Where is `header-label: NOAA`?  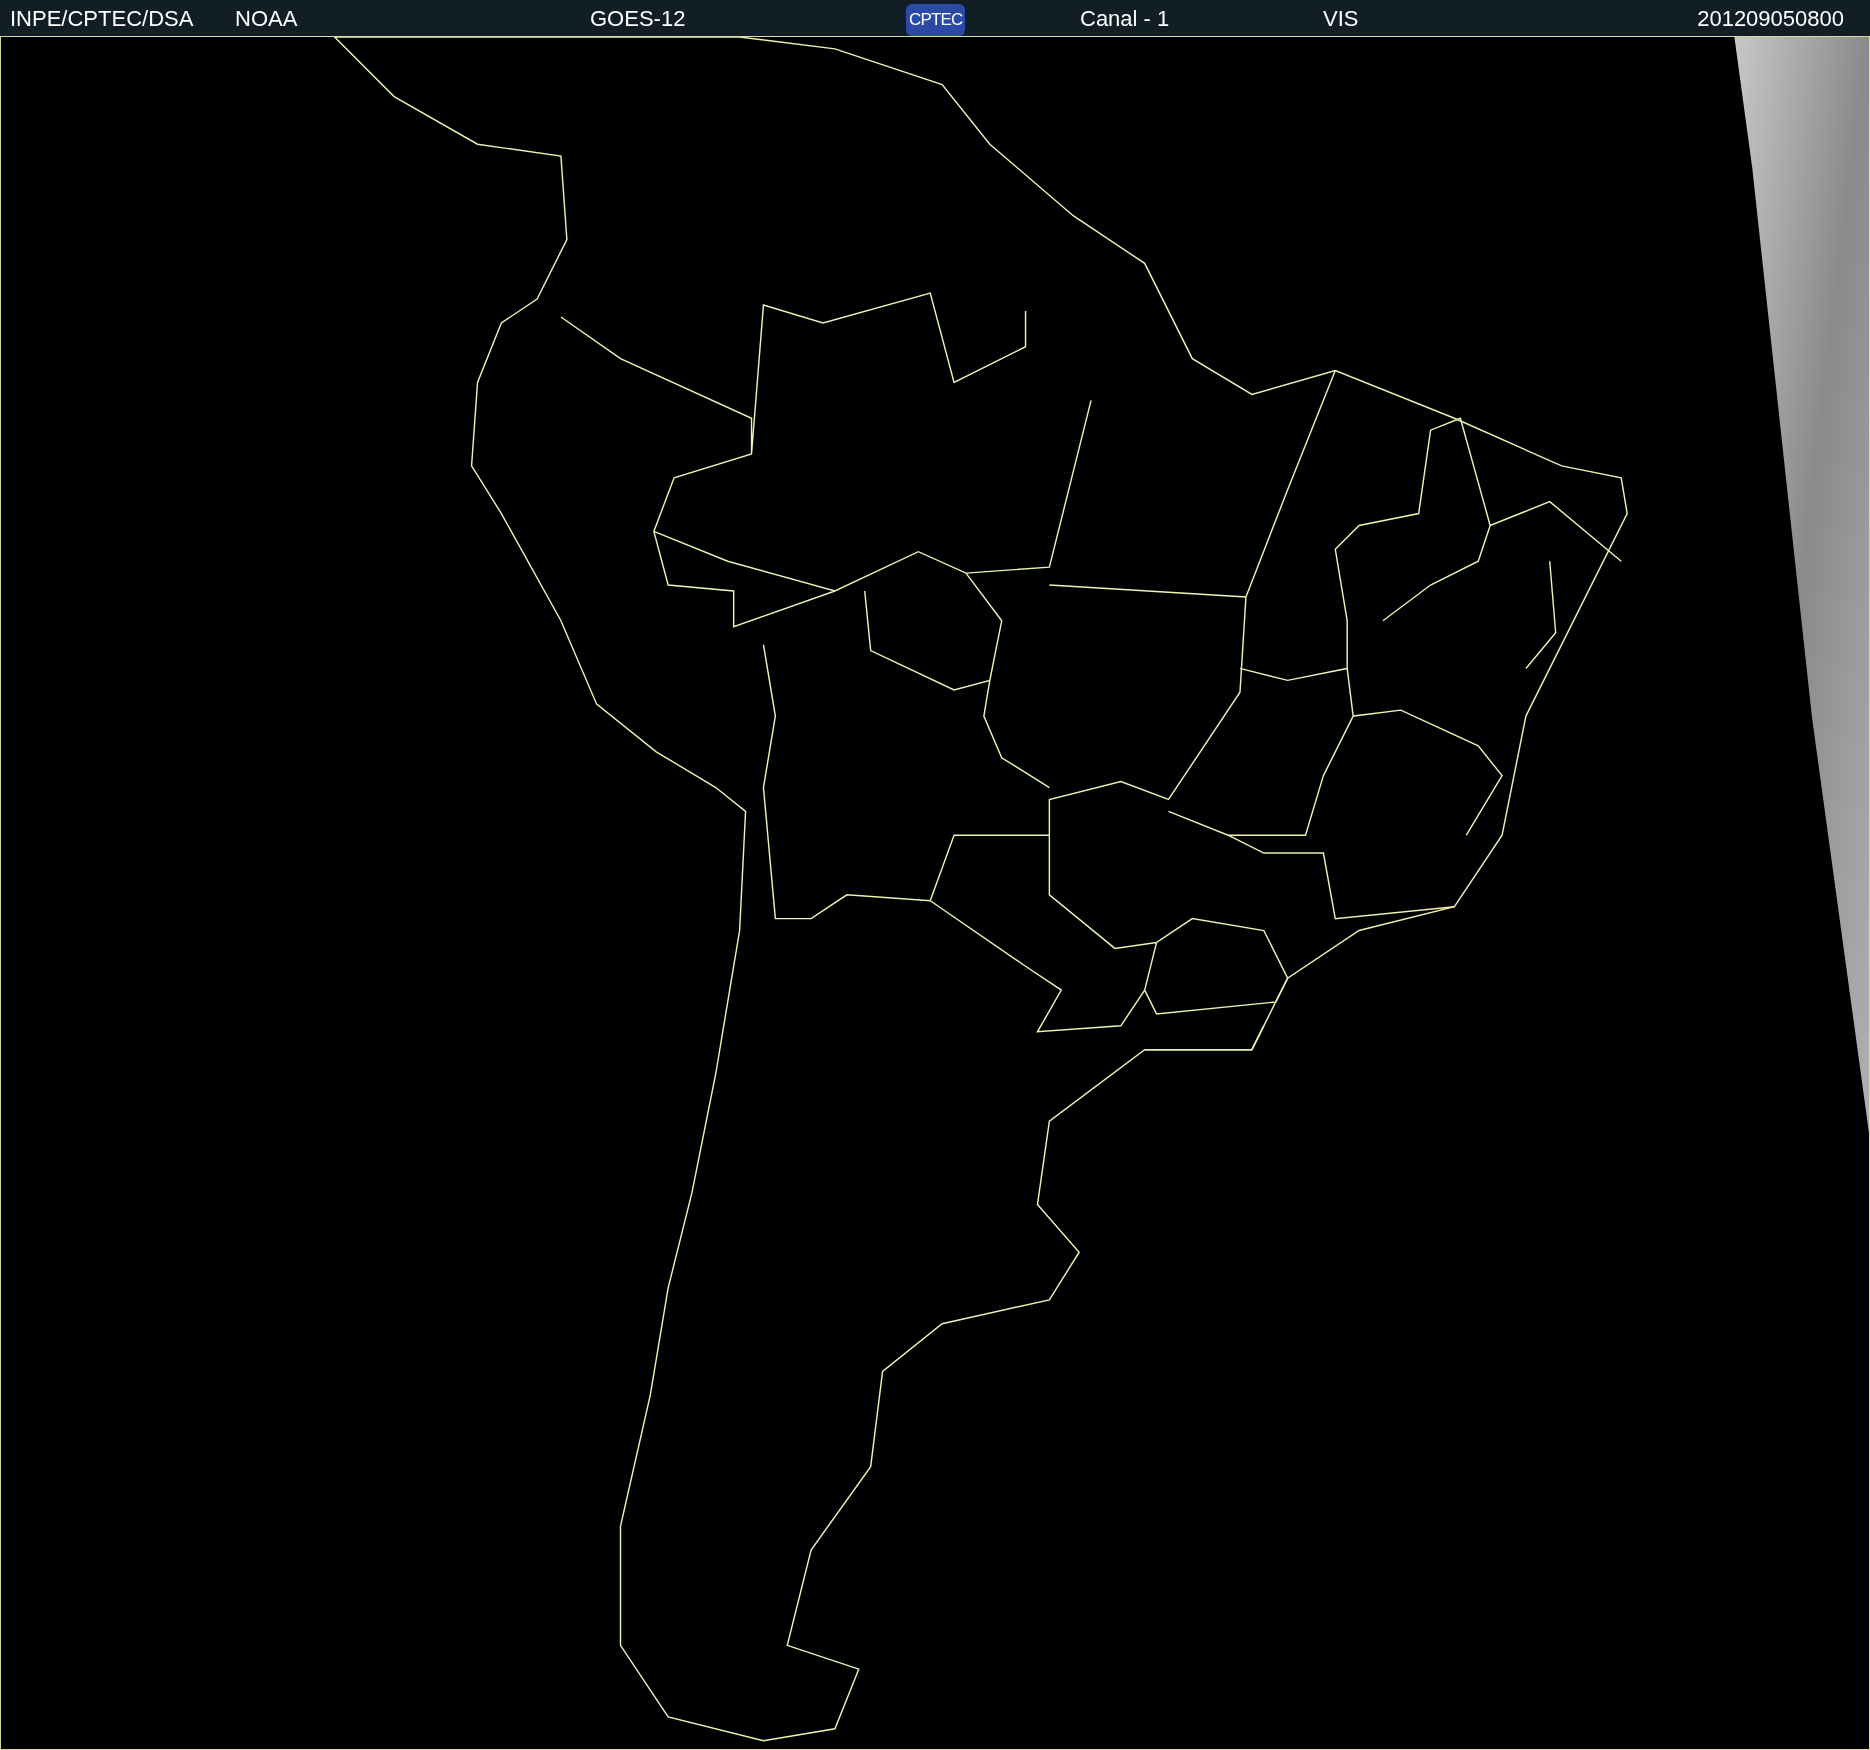 header-label: NOAA is located at coordinates (266, 18).